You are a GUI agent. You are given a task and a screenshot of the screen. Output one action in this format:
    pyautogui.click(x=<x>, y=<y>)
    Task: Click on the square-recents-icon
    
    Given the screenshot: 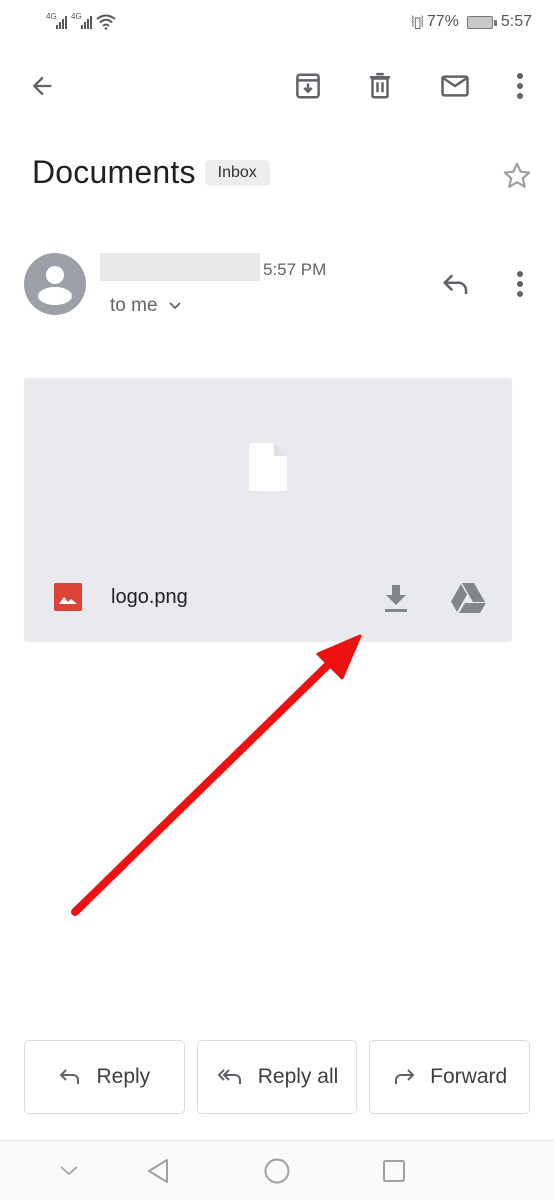 What is the action you would take?
    pyautogui.click(x=394, y=1171)
    